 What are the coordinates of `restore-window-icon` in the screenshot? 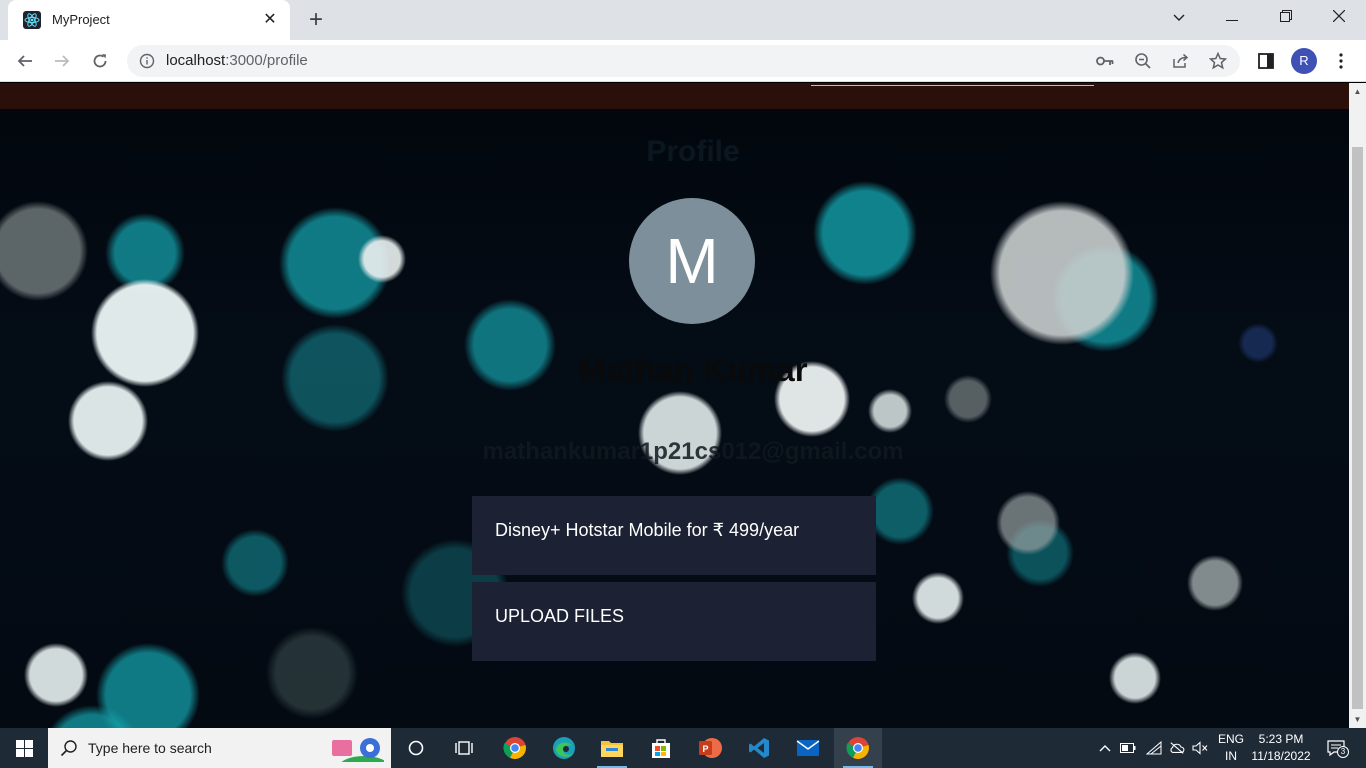 It's located at (1286, 17).